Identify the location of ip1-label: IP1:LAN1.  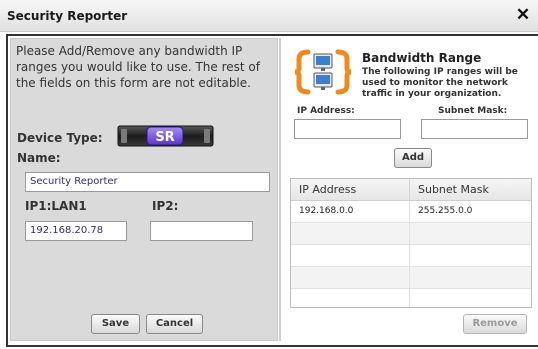
(56, 206).